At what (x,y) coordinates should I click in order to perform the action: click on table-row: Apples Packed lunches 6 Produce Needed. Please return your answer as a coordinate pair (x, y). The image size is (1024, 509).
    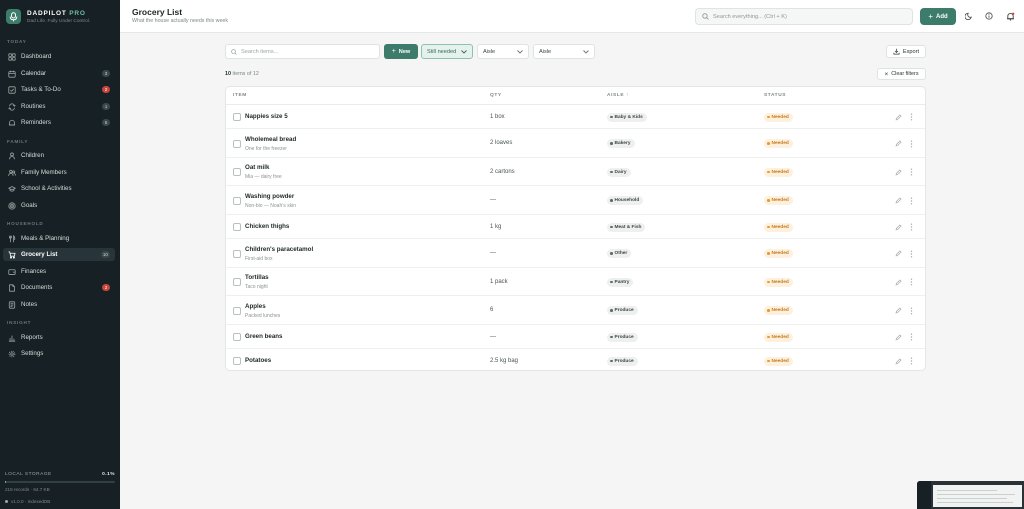
    Looking at the image, I should click on (575, 310).